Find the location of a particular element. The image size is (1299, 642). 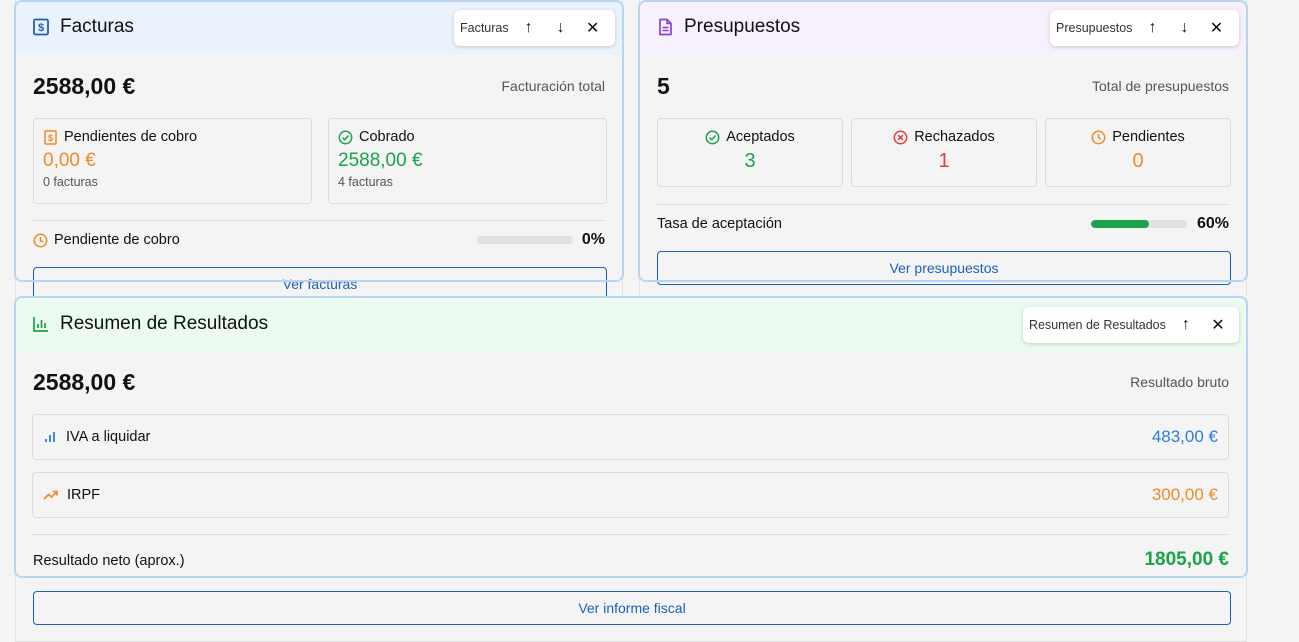

rechazados-box: Rechazados 1 is located at coordinates (944, 152).